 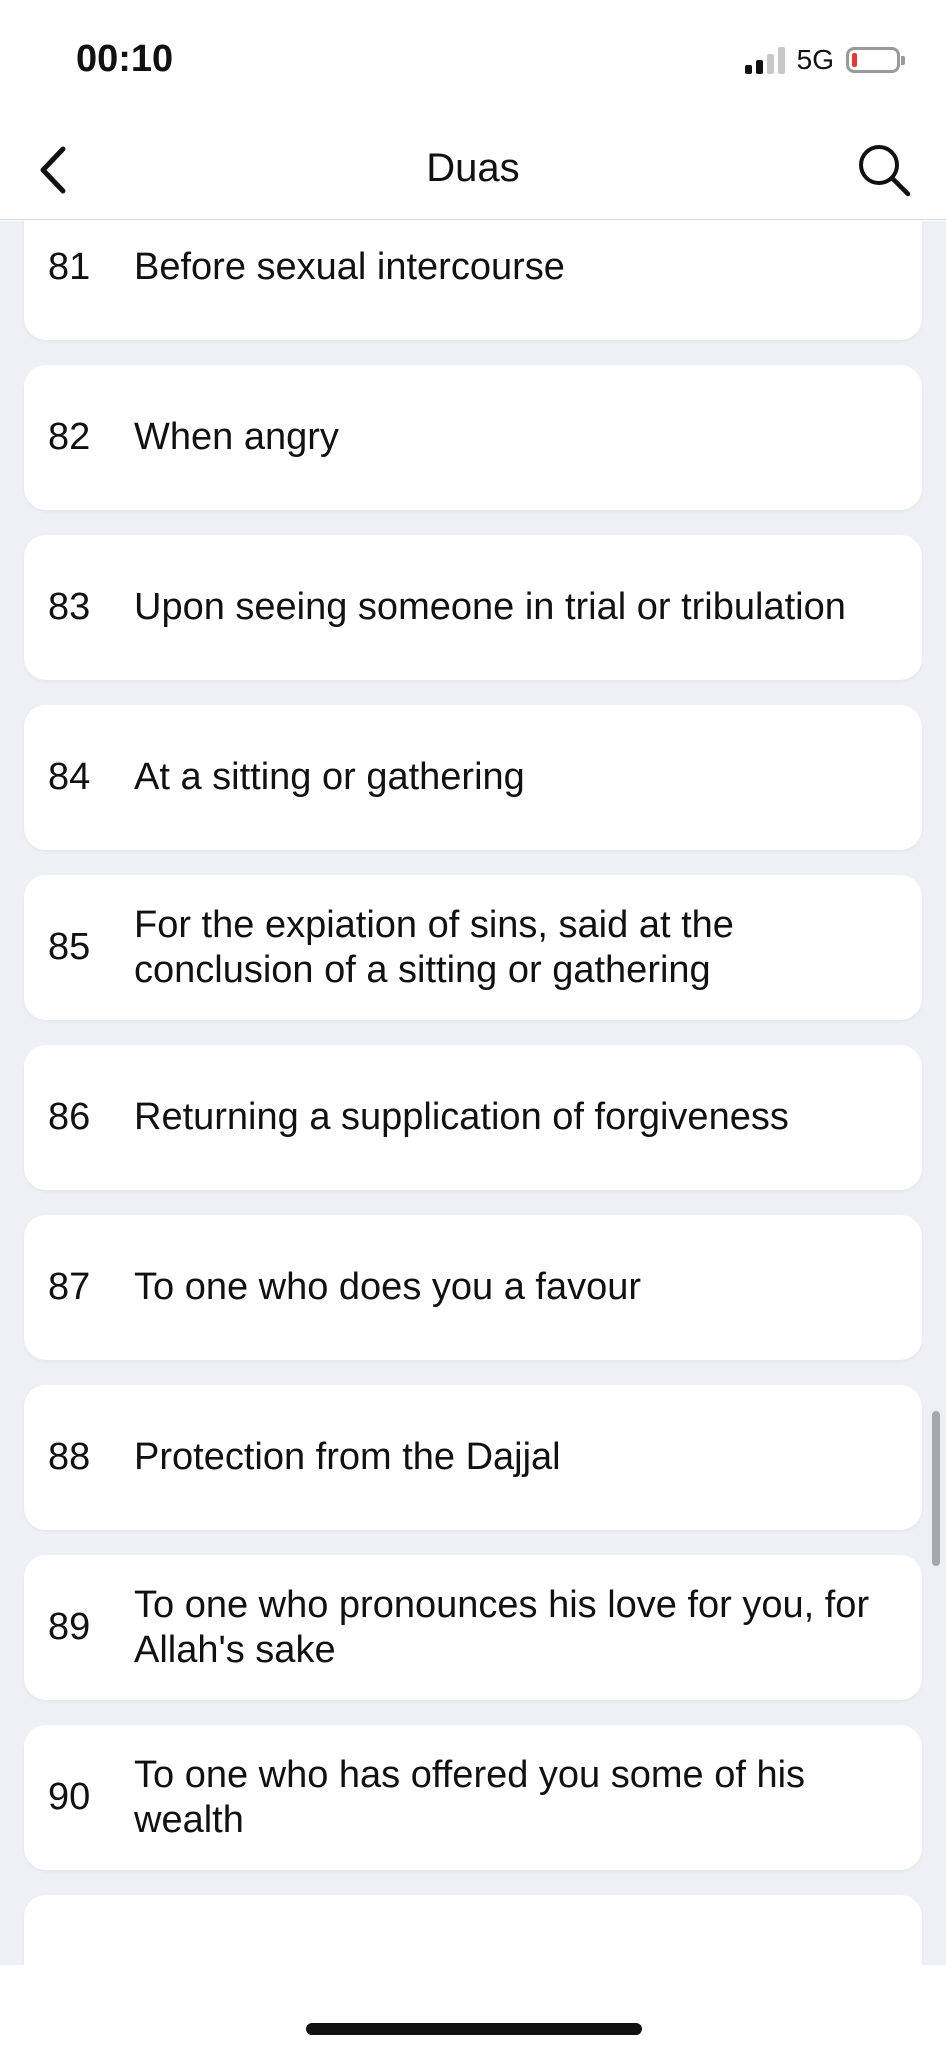 I want to click on dua-number: 85, so click(x=69, y=947).